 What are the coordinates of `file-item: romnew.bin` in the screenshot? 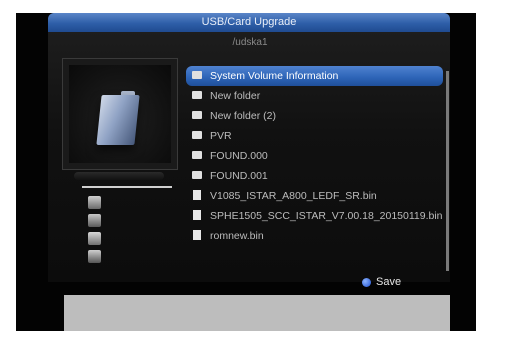 It's located at (314, 236).